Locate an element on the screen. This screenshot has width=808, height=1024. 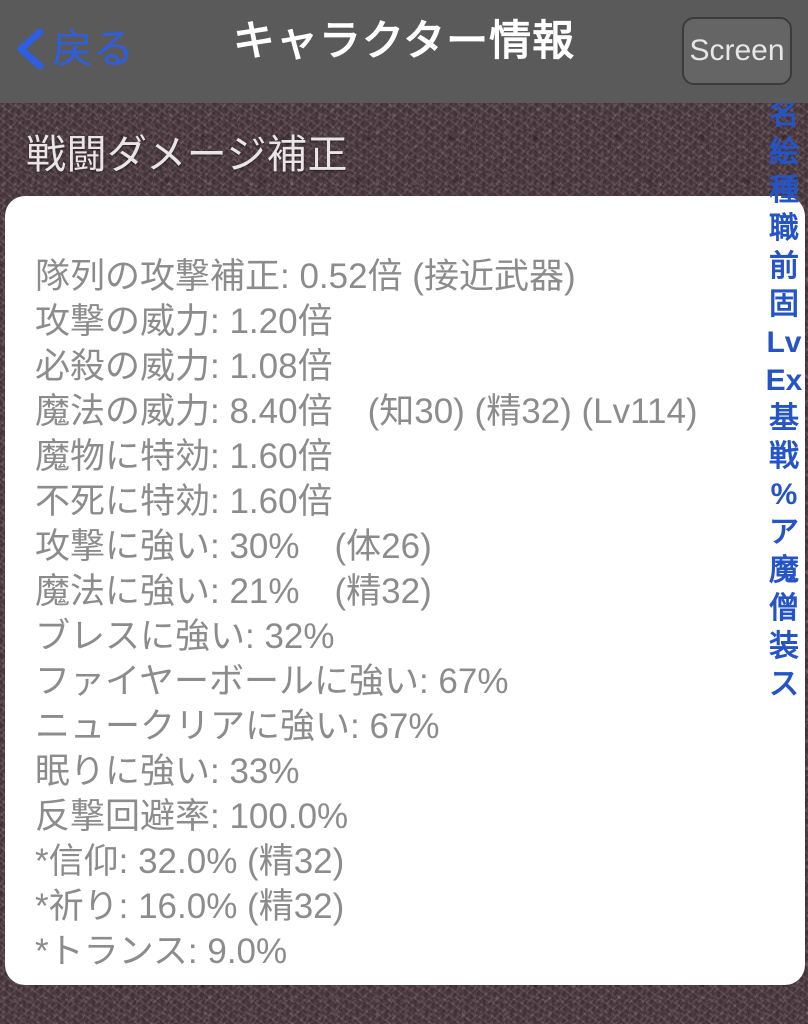
index-item: 装 is located at coordinates (784, 647).